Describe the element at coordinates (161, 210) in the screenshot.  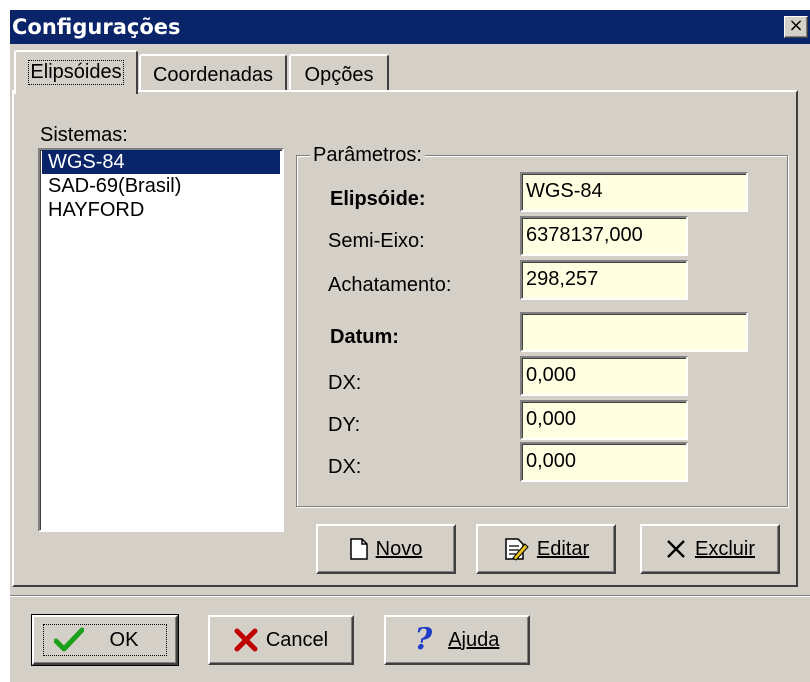
I see `list-item: HAYFORD` at that location.